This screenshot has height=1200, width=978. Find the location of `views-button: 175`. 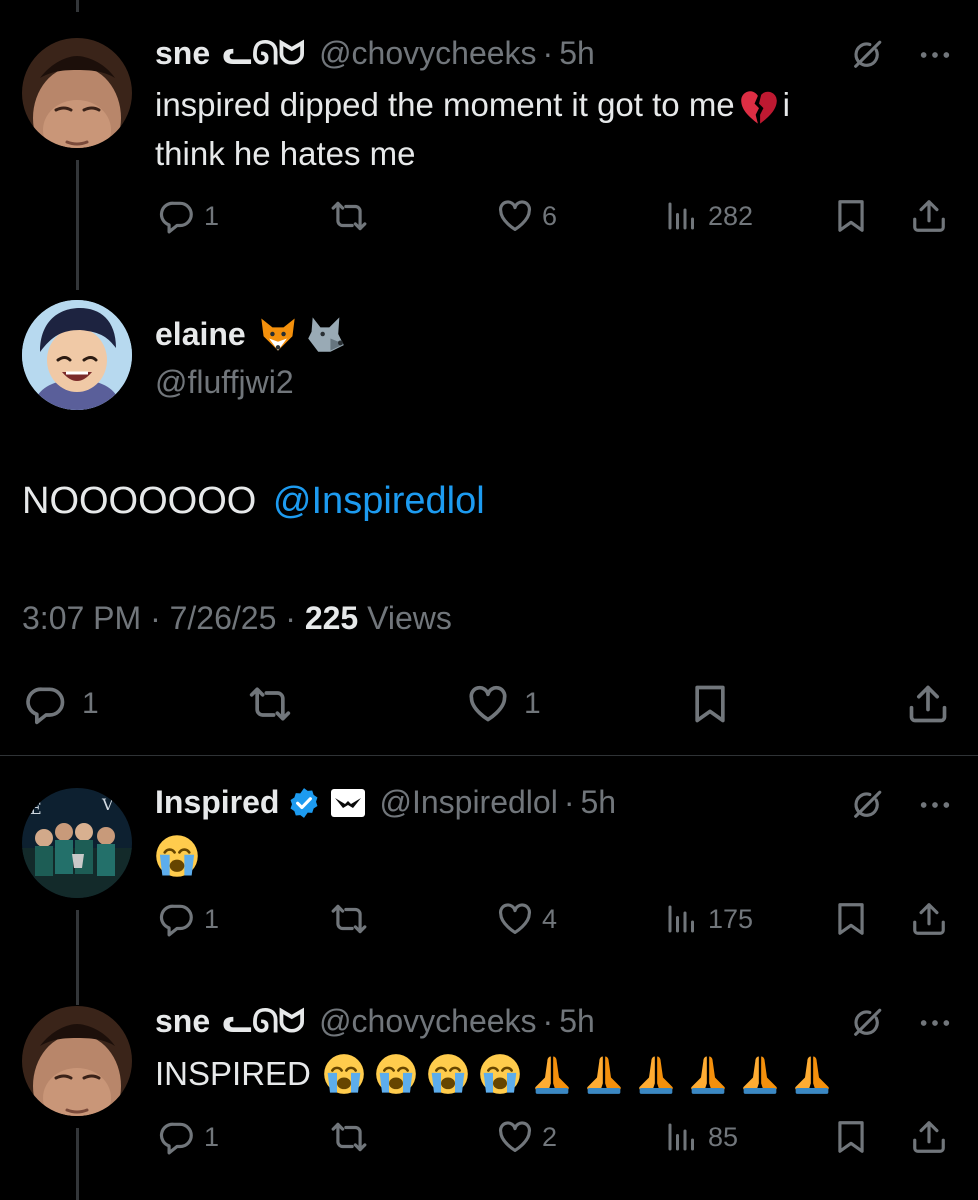

views-button: 175 is located at coordinates (708, 919).